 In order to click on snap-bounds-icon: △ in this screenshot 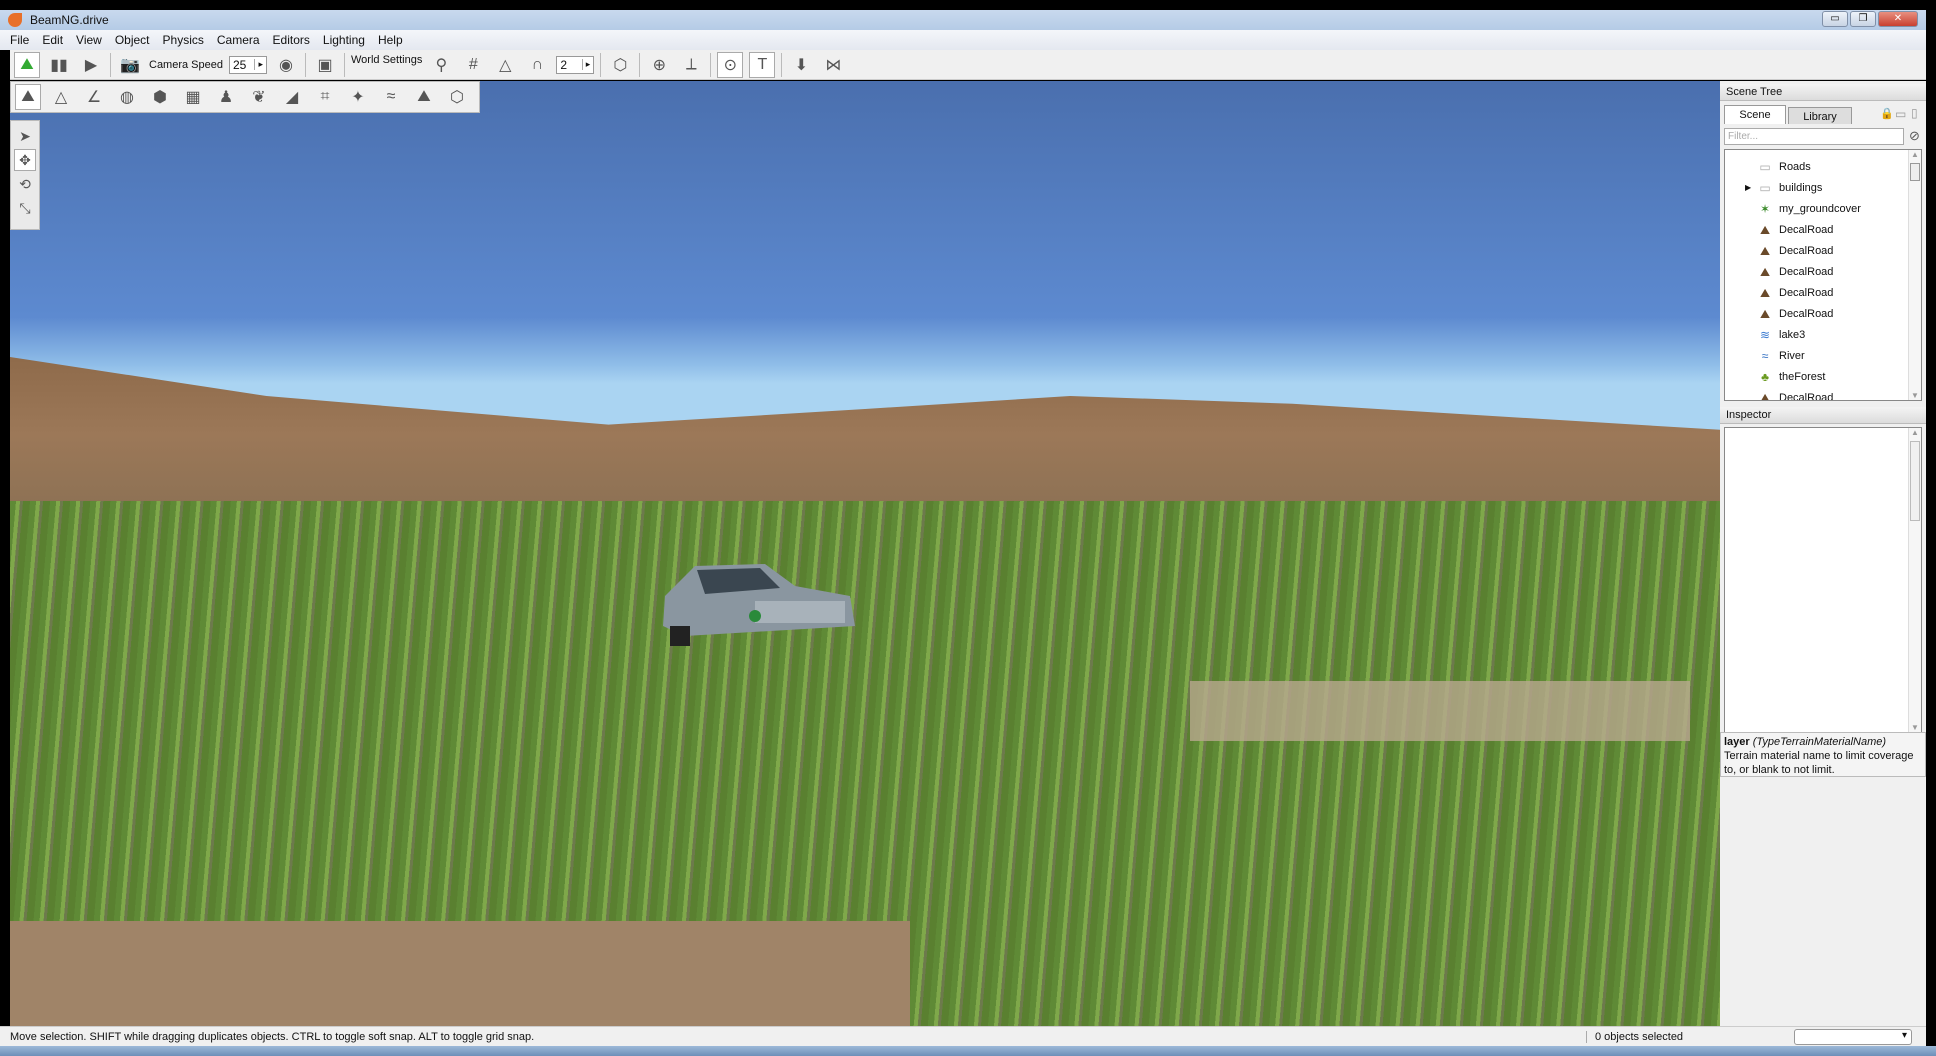, I will do `click(505, 65)`.